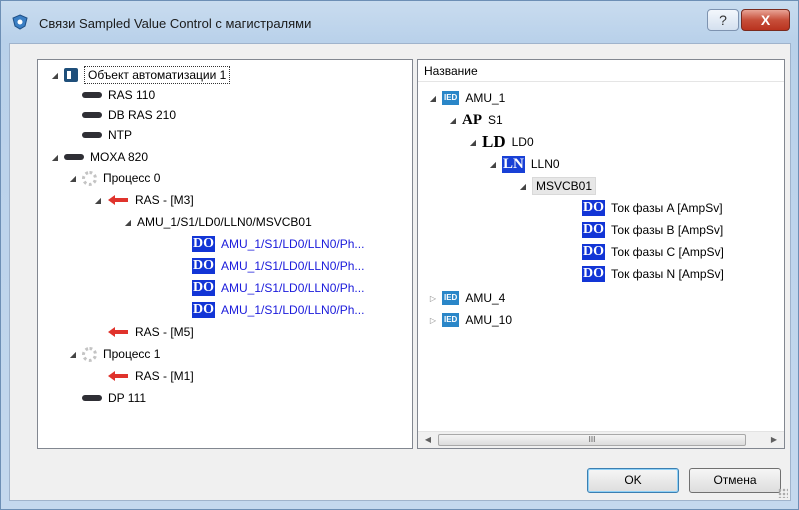 The image size is (799, 510). I want to click on process-icon, so click(89, 354).